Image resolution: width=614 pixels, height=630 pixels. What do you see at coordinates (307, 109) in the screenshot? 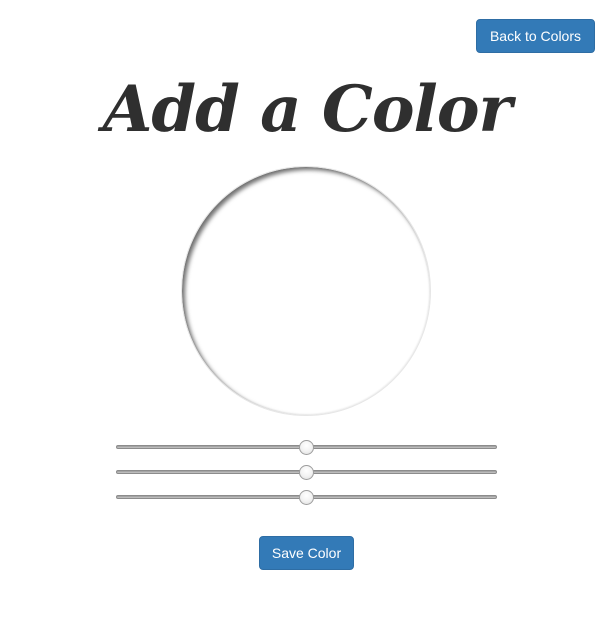
I see `page-title: Add a Color` at bounding box center [307, 109].